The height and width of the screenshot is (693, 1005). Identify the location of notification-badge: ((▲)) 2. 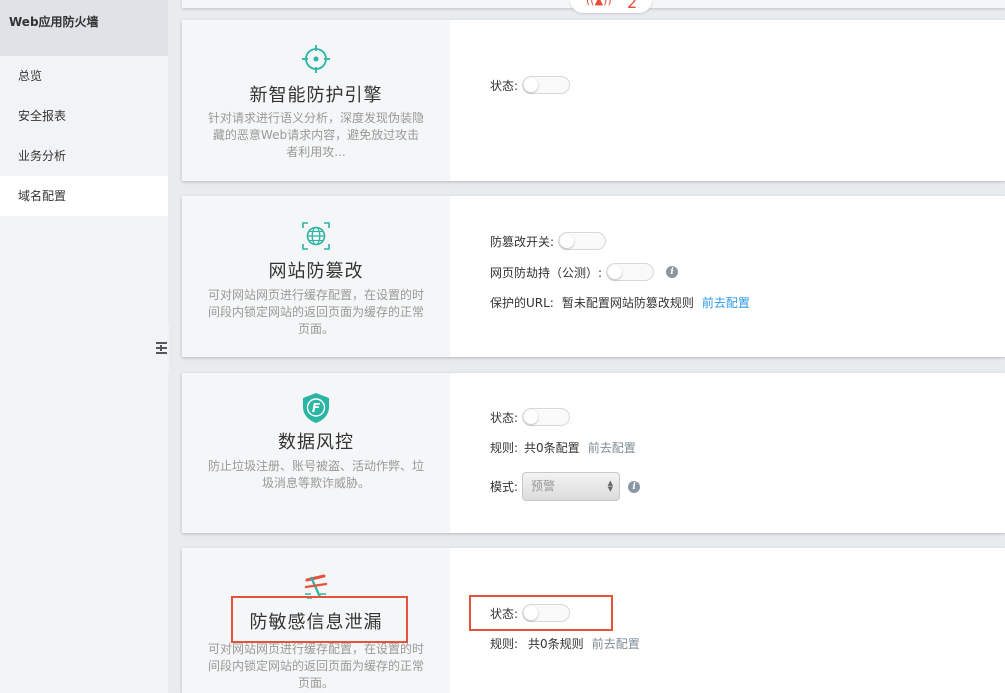
(611, 6).